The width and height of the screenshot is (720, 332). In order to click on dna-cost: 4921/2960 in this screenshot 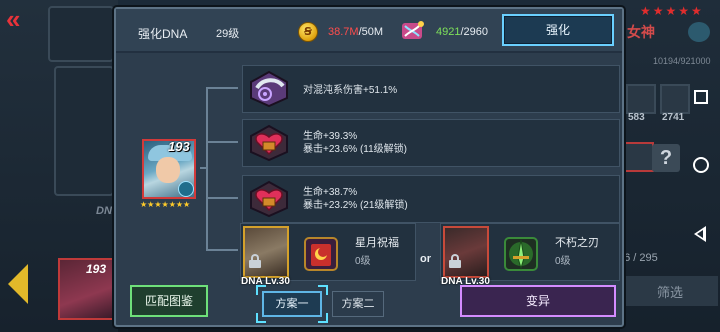, I will do `click(462, 32)`.